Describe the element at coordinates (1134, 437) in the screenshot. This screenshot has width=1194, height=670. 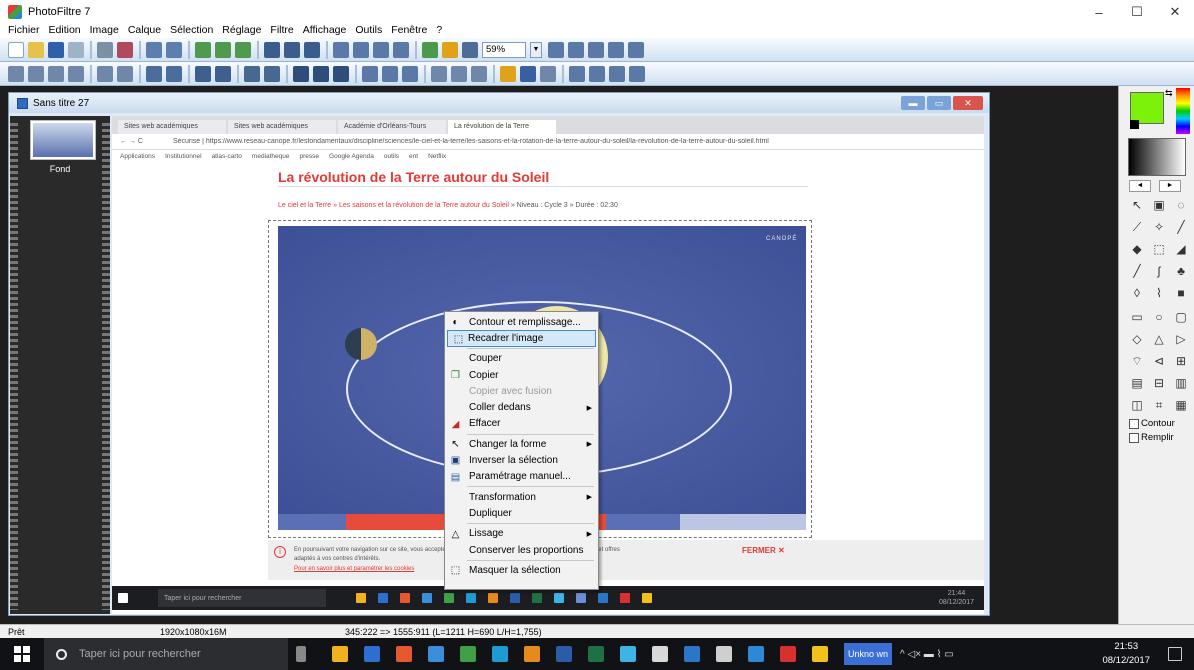
I see `remplir-checkbox-box` at that location.